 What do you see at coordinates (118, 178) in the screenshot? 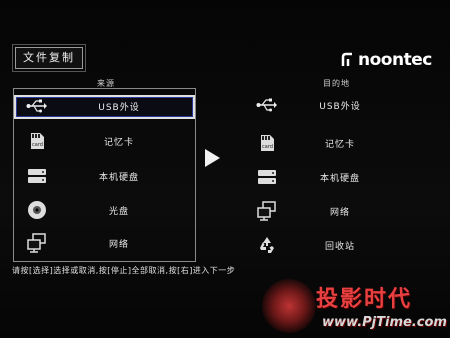
I see `source-item-label: 本机硬盘` at bounding box center [118, 178].